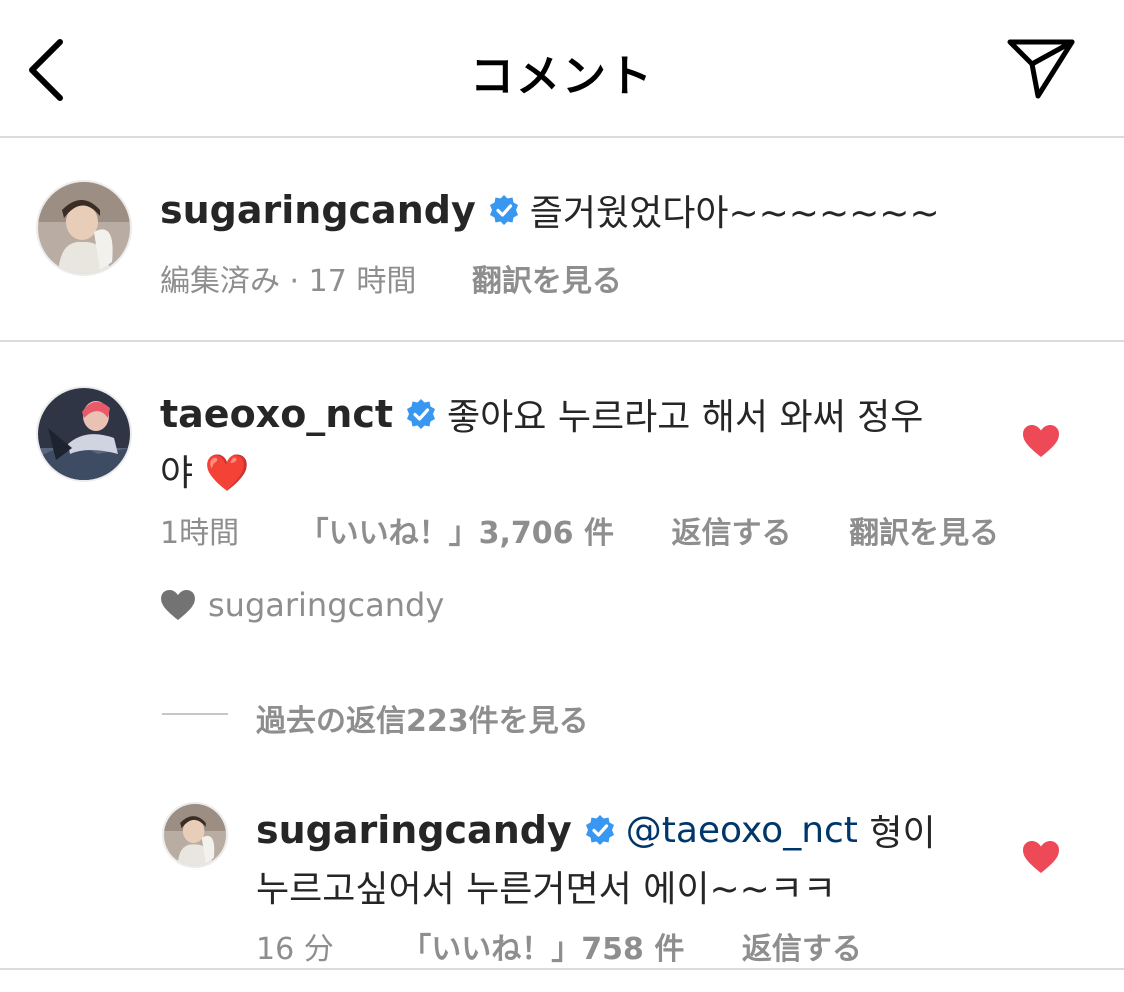 The width and height of the screenshot is (1124, 992). I want to click on reply-text-line1: 형이, so click(896, 833).